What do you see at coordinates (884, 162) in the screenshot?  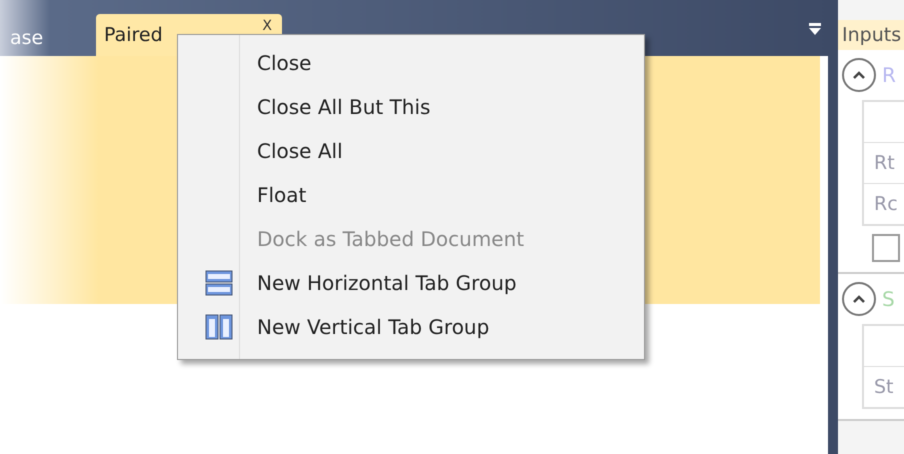 I see `row-label: Rt` at bounding box center [884, 162].